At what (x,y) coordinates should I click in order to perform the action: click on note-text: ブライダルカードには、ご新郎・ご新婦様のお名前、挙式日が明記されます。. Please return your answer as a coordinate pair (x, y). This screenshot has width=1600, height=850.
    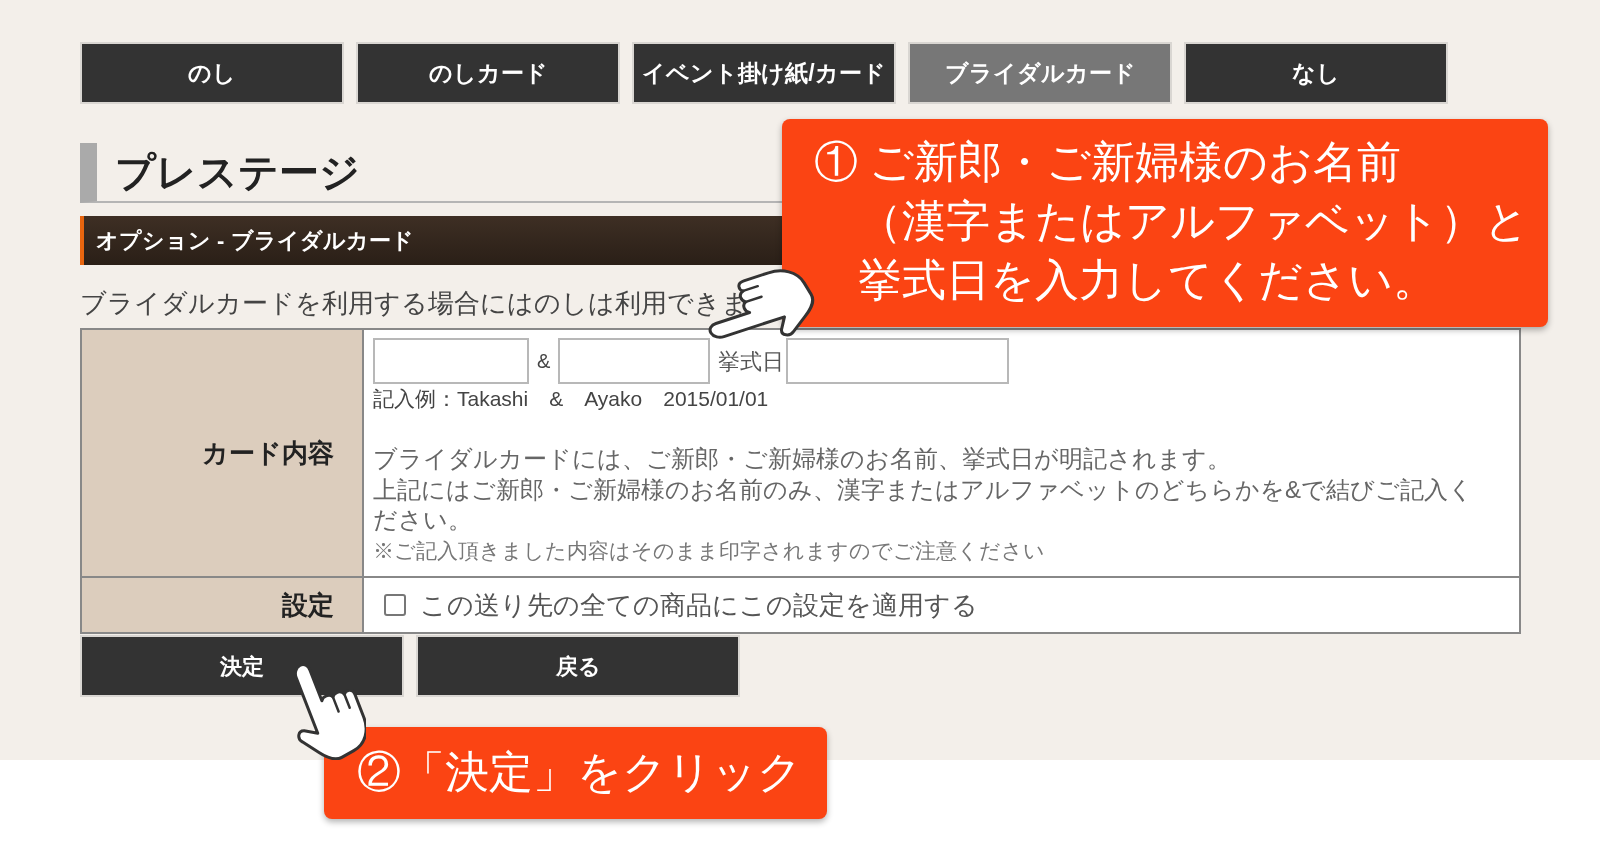
    Looking at the image, I should click on (802, 459).